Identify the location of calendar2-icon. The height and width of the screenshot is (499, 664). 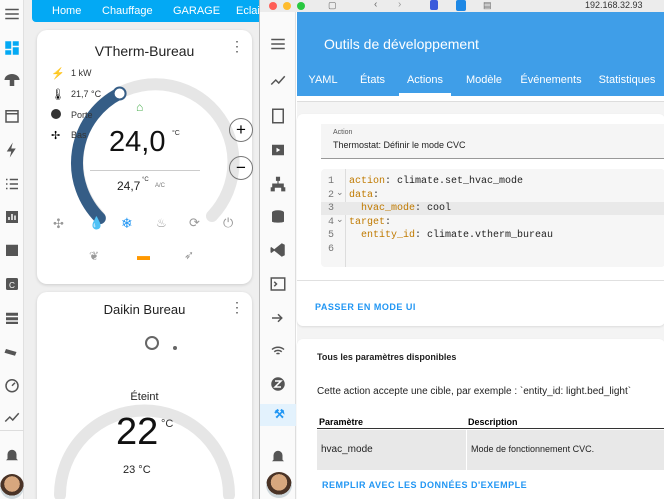
(12, 250).